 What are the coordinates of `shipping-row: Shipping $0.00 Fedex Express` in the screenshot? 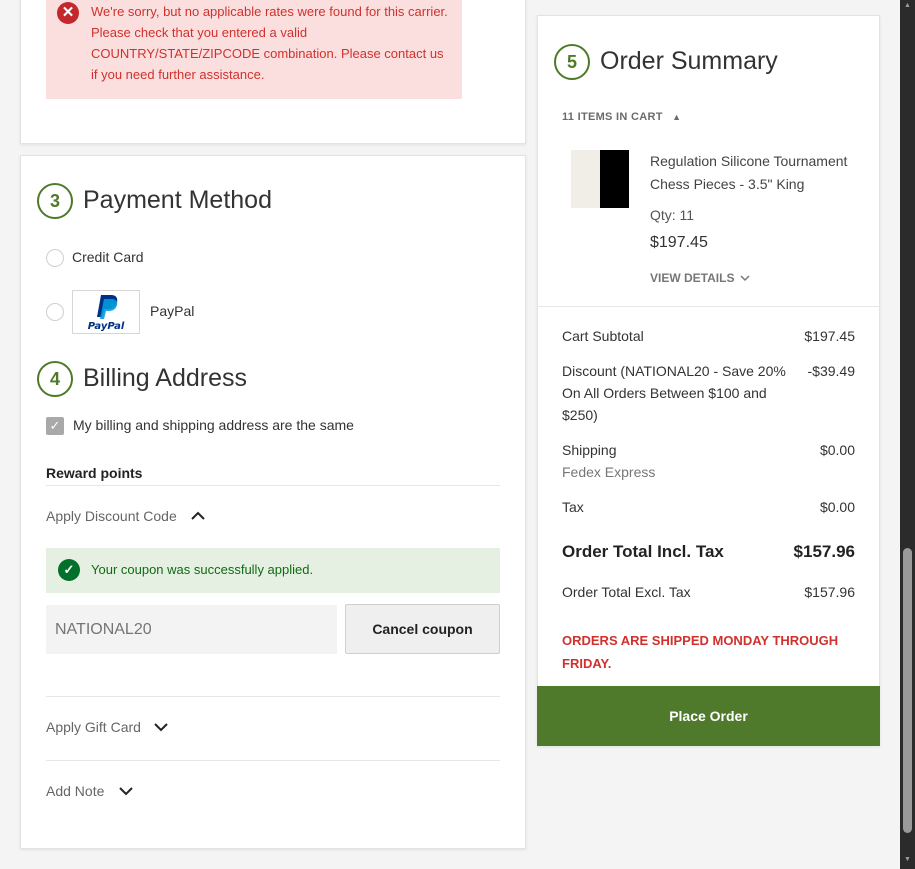 It's located at (708, 461).